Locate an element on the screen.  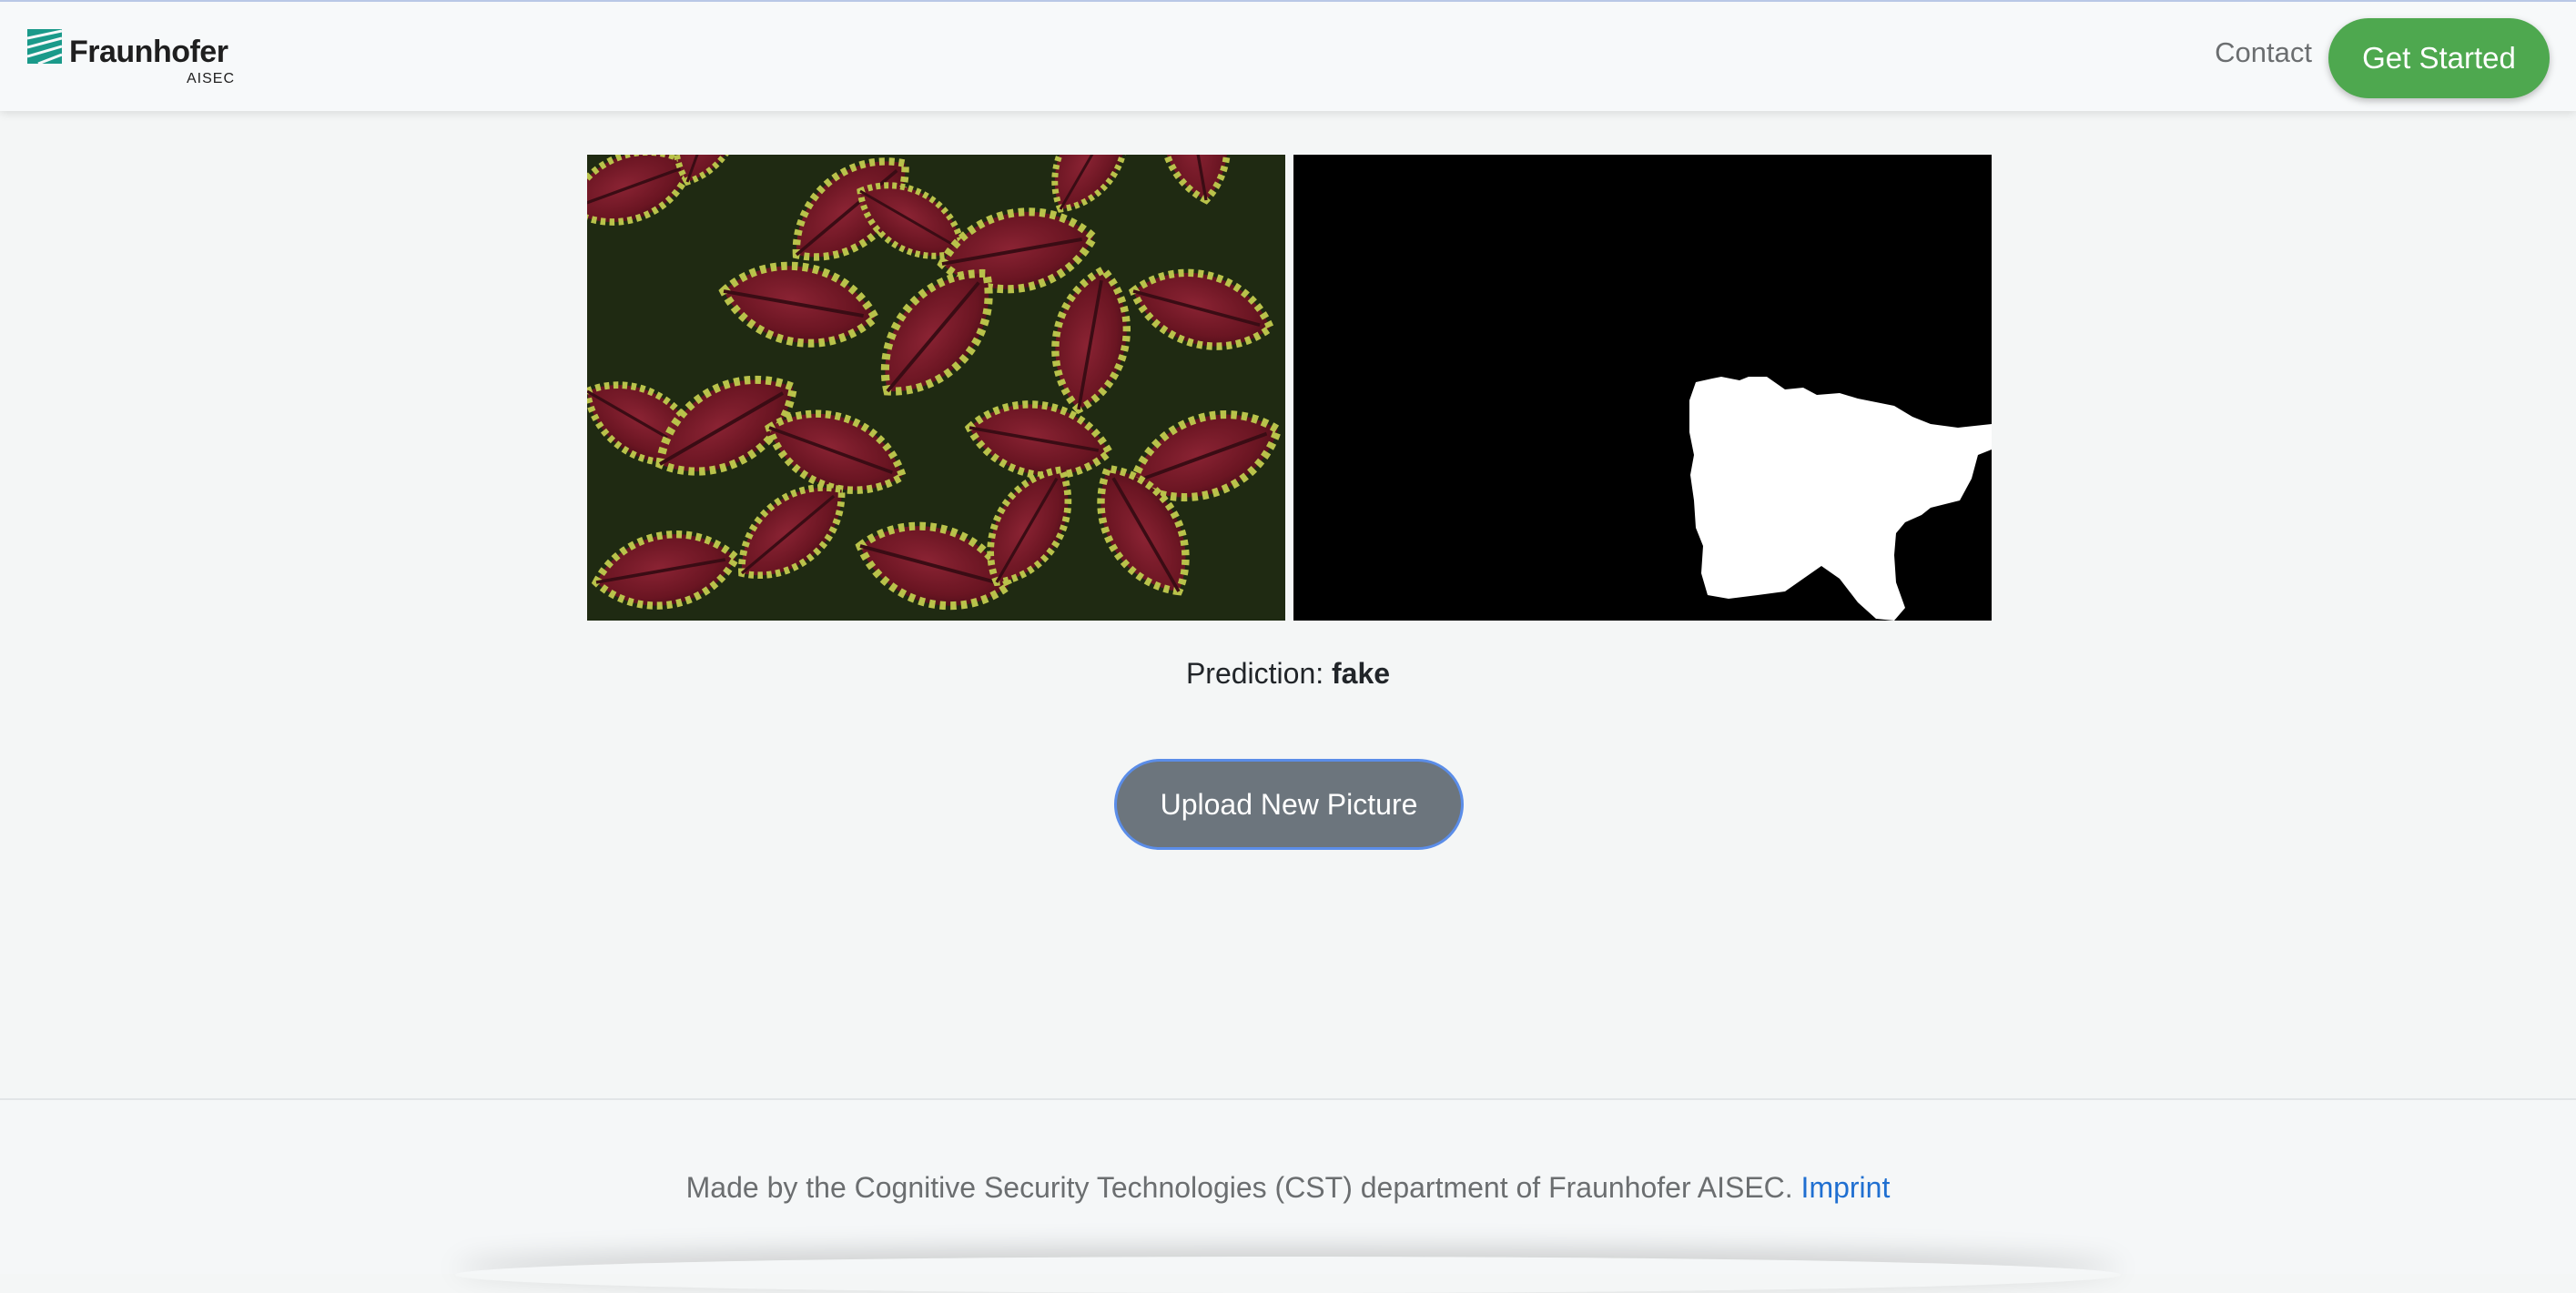
prediction-mask-image is located at coordinates (1642, 388).